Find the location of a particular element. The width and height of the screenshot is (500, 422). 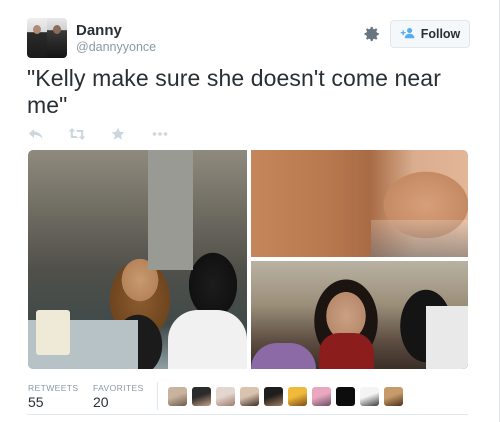

avatar is located at coordinates (47, 38).